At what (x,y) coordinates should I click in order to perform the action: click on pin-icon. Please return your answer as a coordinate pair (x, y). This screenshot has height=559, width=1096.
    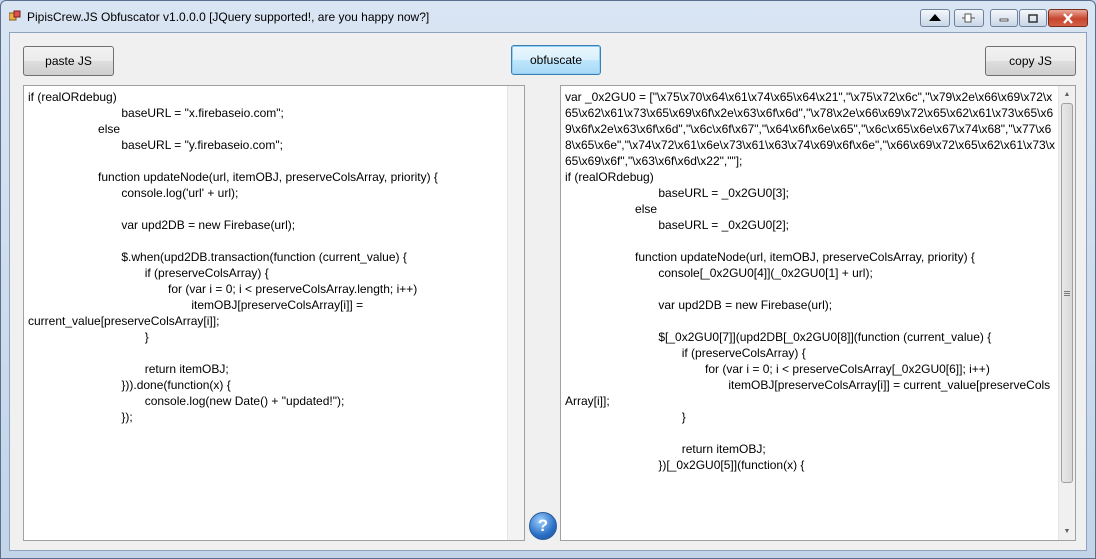
    Looking at the image, I should click on (968, 18).